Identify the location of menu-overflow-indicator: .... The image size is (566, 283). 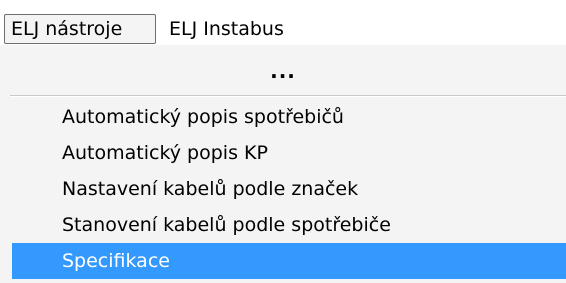
(283, 73).